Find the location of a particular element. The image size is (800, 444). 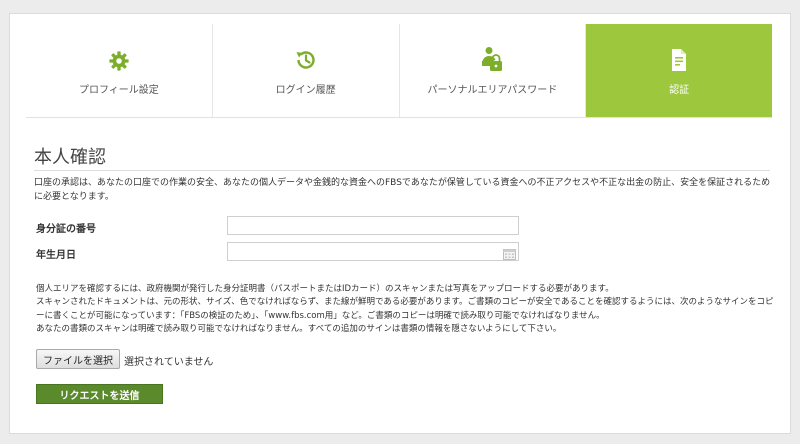

tab-personal-area-password: パーソナルエリアパスワード is located at coordinates (493, 70).